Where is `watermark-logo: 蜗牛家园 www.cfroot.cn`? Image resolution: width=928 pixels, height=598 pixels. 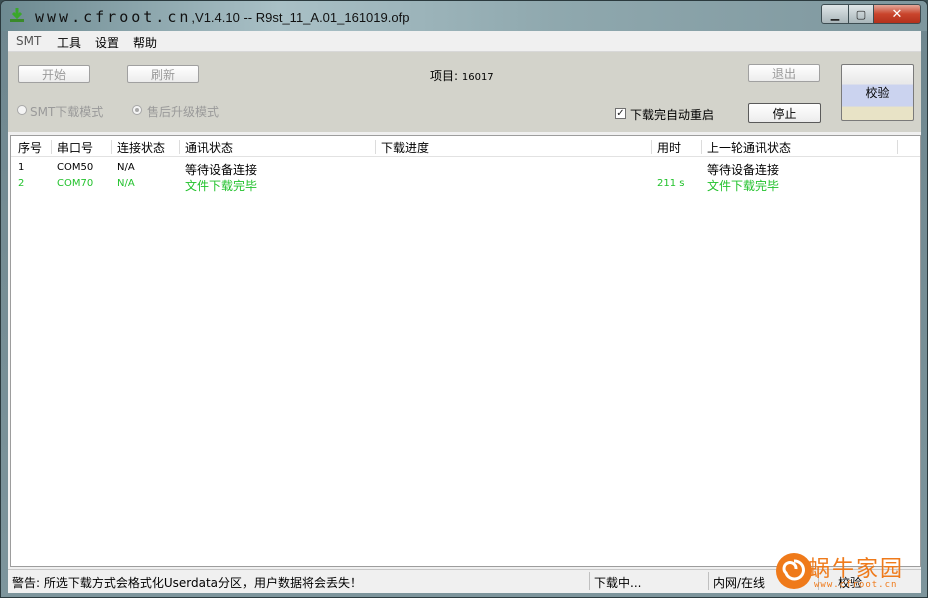
watermark-logo: 蜗牛家园 www.cfroot.cn is located at coordinates (850, 572).